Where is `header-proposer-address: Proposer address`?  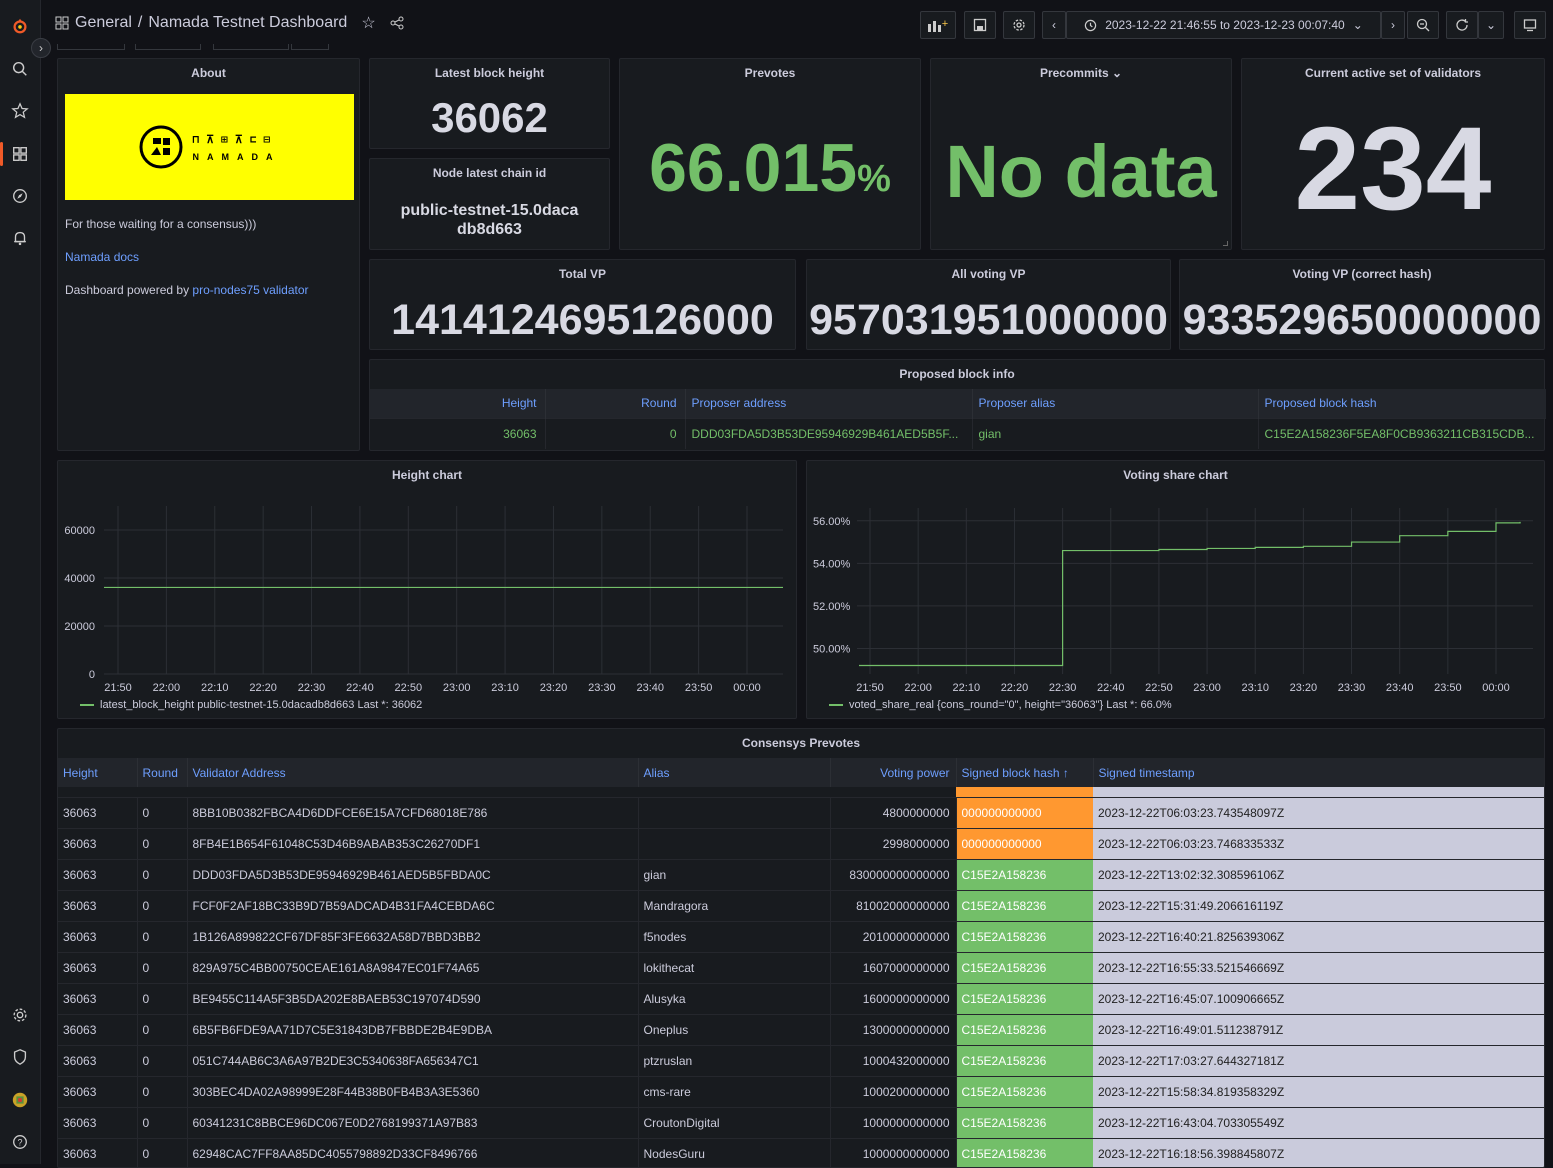
header-proposer-address: Proposer address is located at coordinates (829, 403).